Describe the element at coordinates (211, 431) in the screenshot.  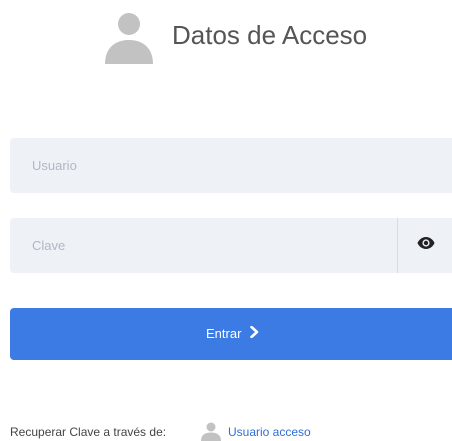
I see `user-icon` at that location.